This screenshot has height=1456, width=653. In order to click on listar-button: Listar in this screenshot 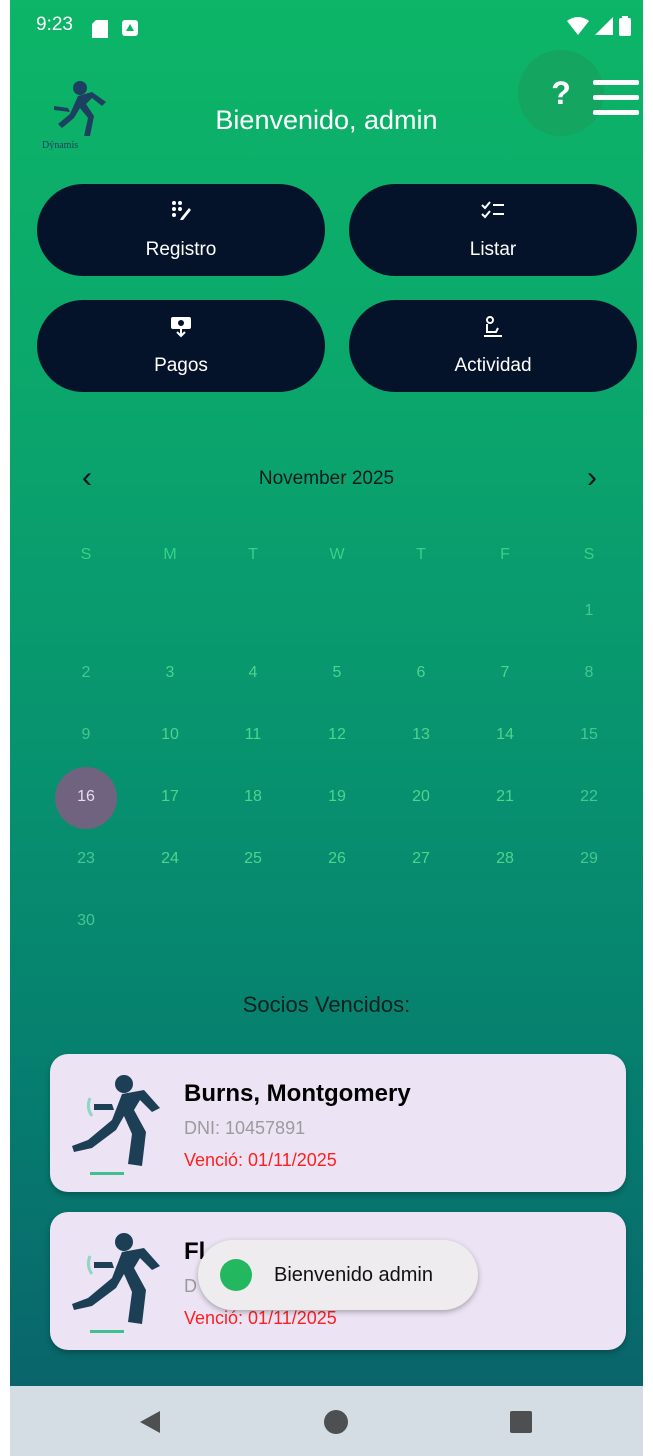, I will do `click(493, 230)`.